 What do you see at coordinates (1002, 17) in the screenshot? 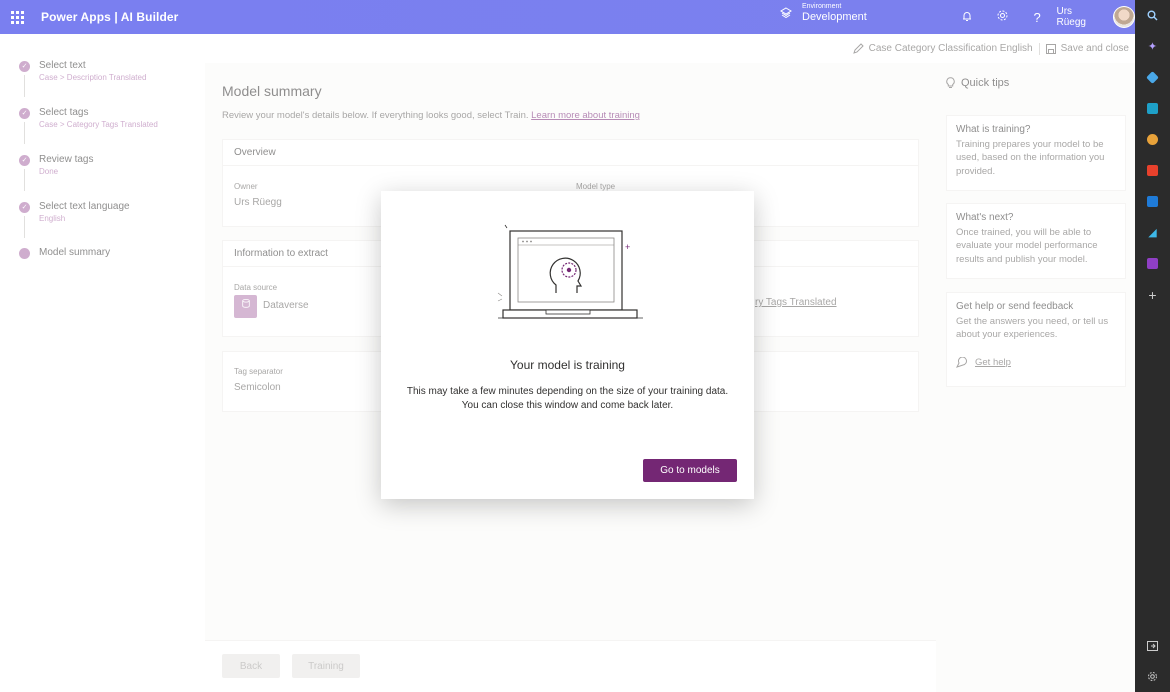
I see `settings-gear-icon` at bounding box center [1002, 17].